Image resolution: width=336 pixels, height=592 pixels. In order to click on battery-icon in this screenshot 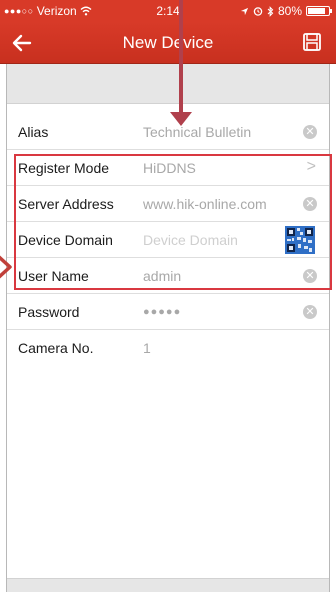, I will do `click(319, 11)`.